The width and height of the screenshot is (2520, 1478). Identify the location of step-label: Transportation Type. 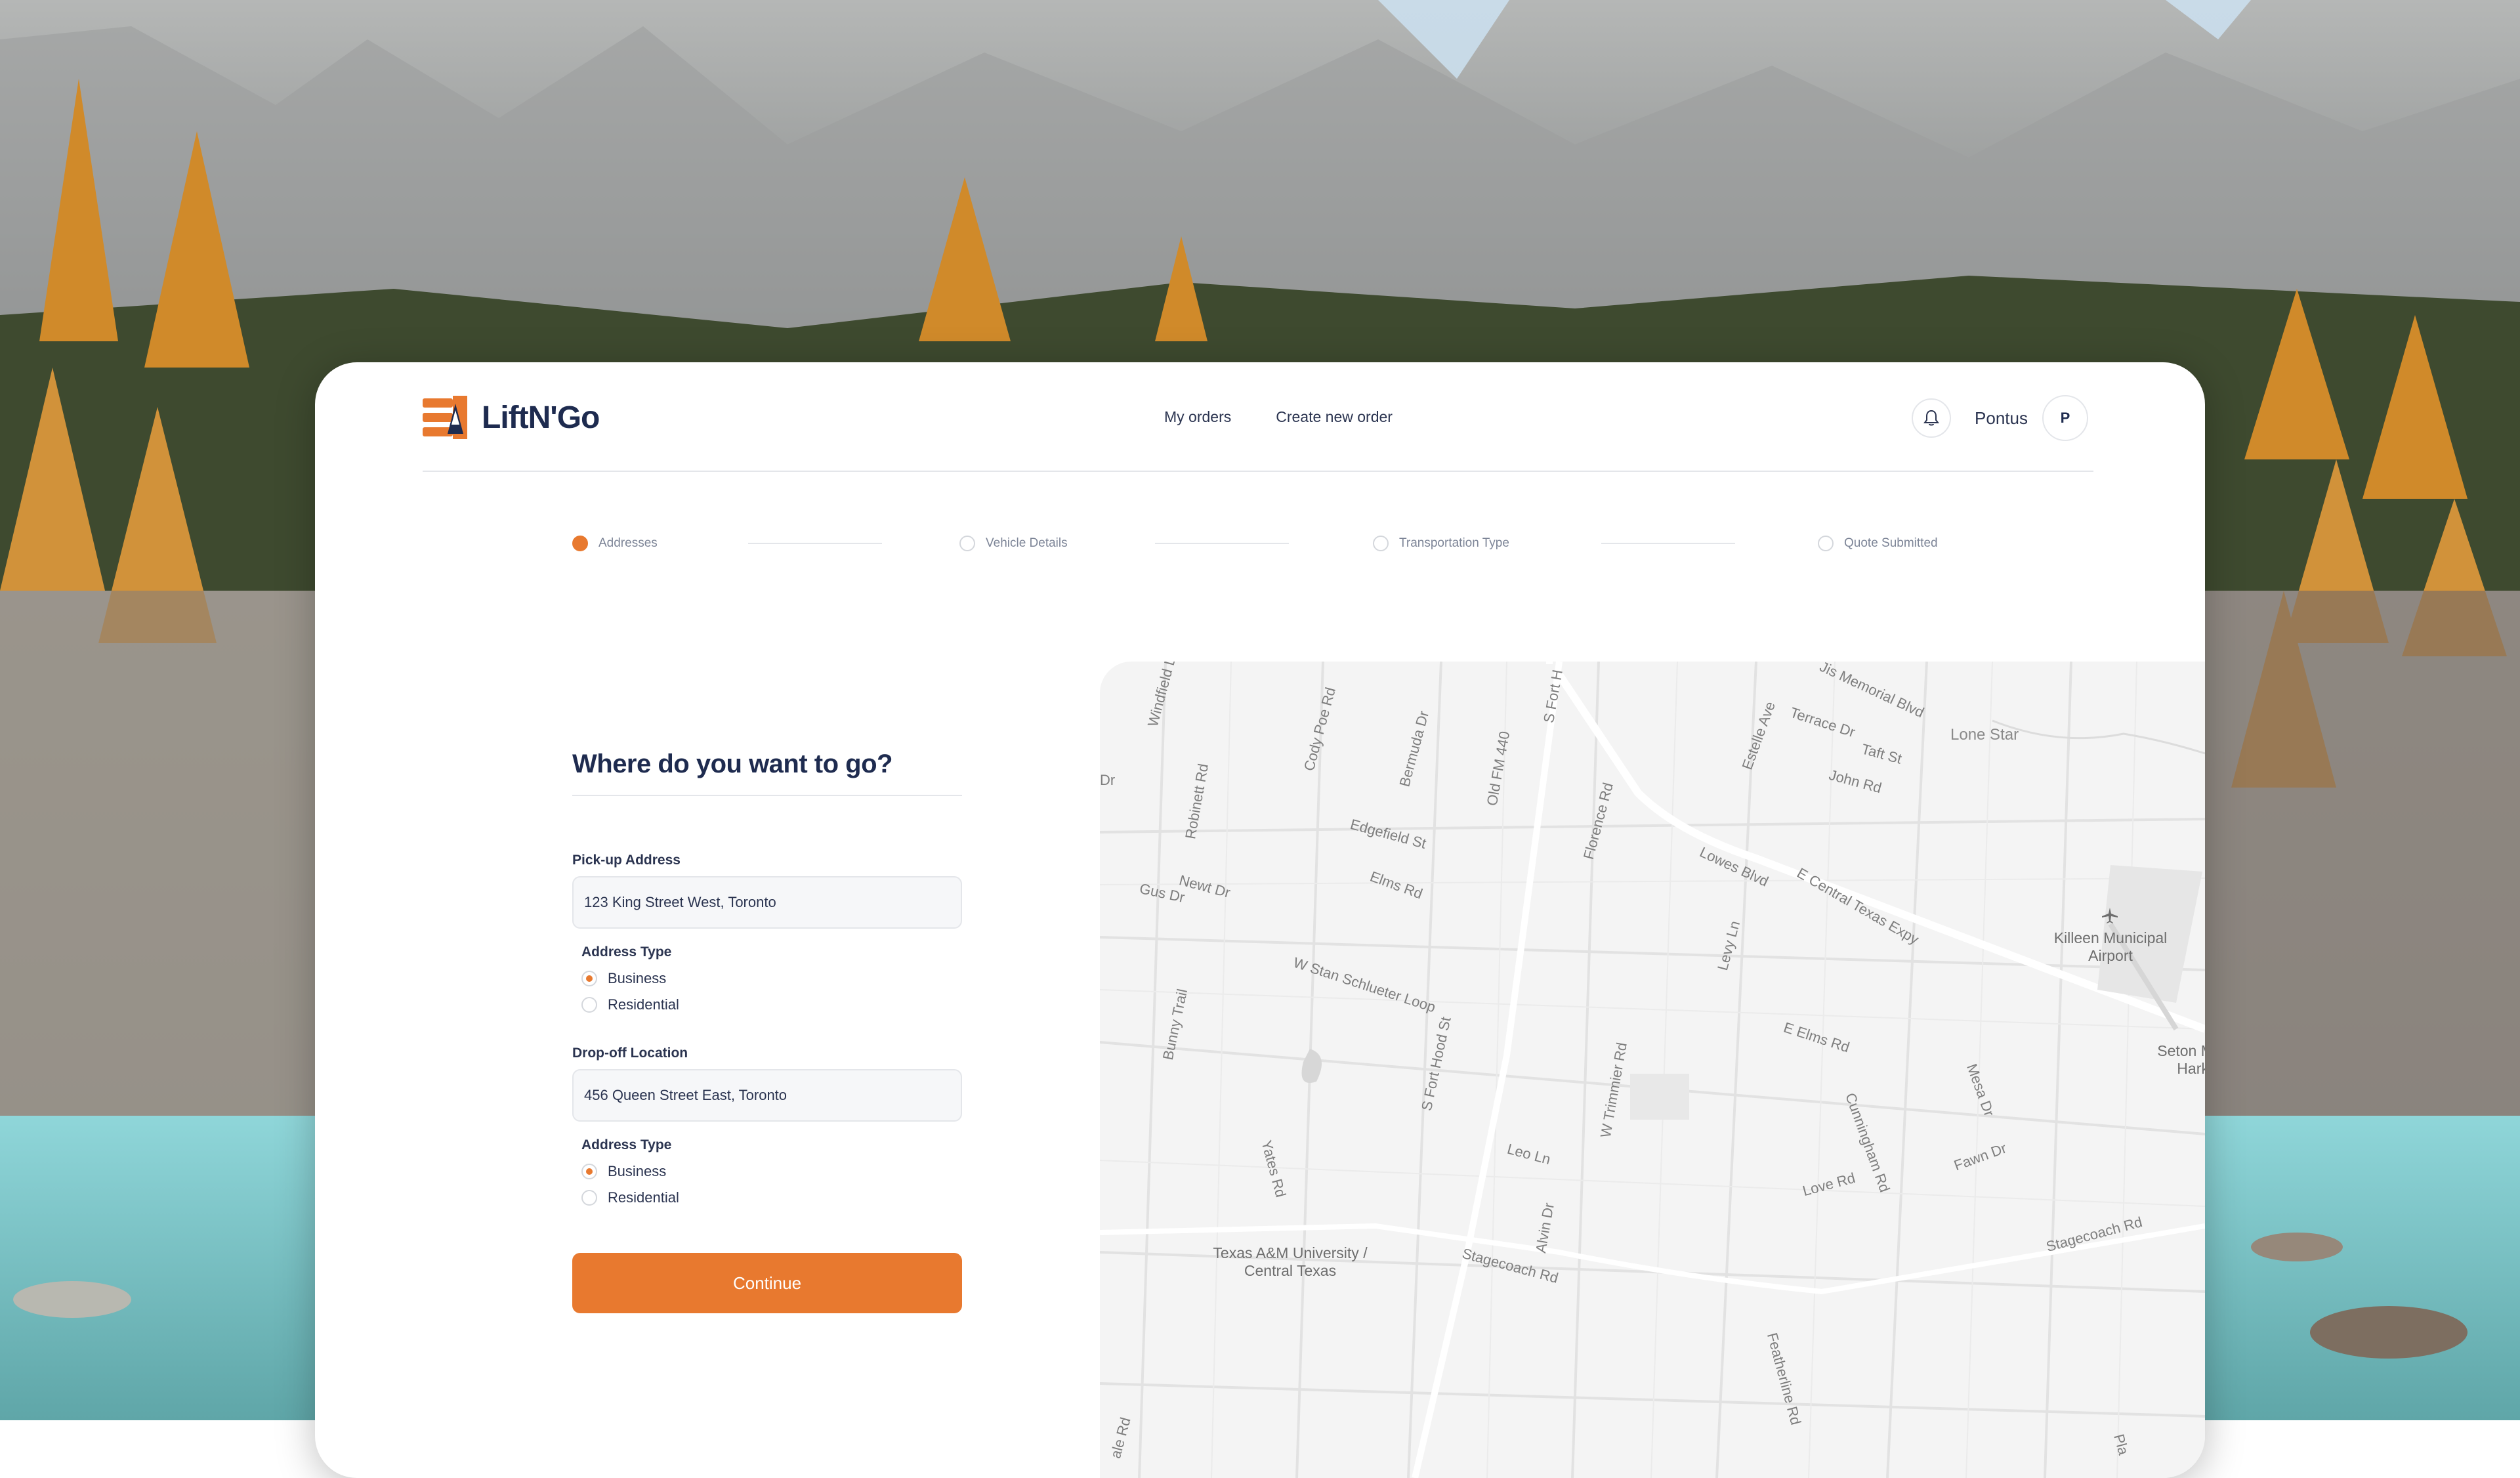
(1454, 543).